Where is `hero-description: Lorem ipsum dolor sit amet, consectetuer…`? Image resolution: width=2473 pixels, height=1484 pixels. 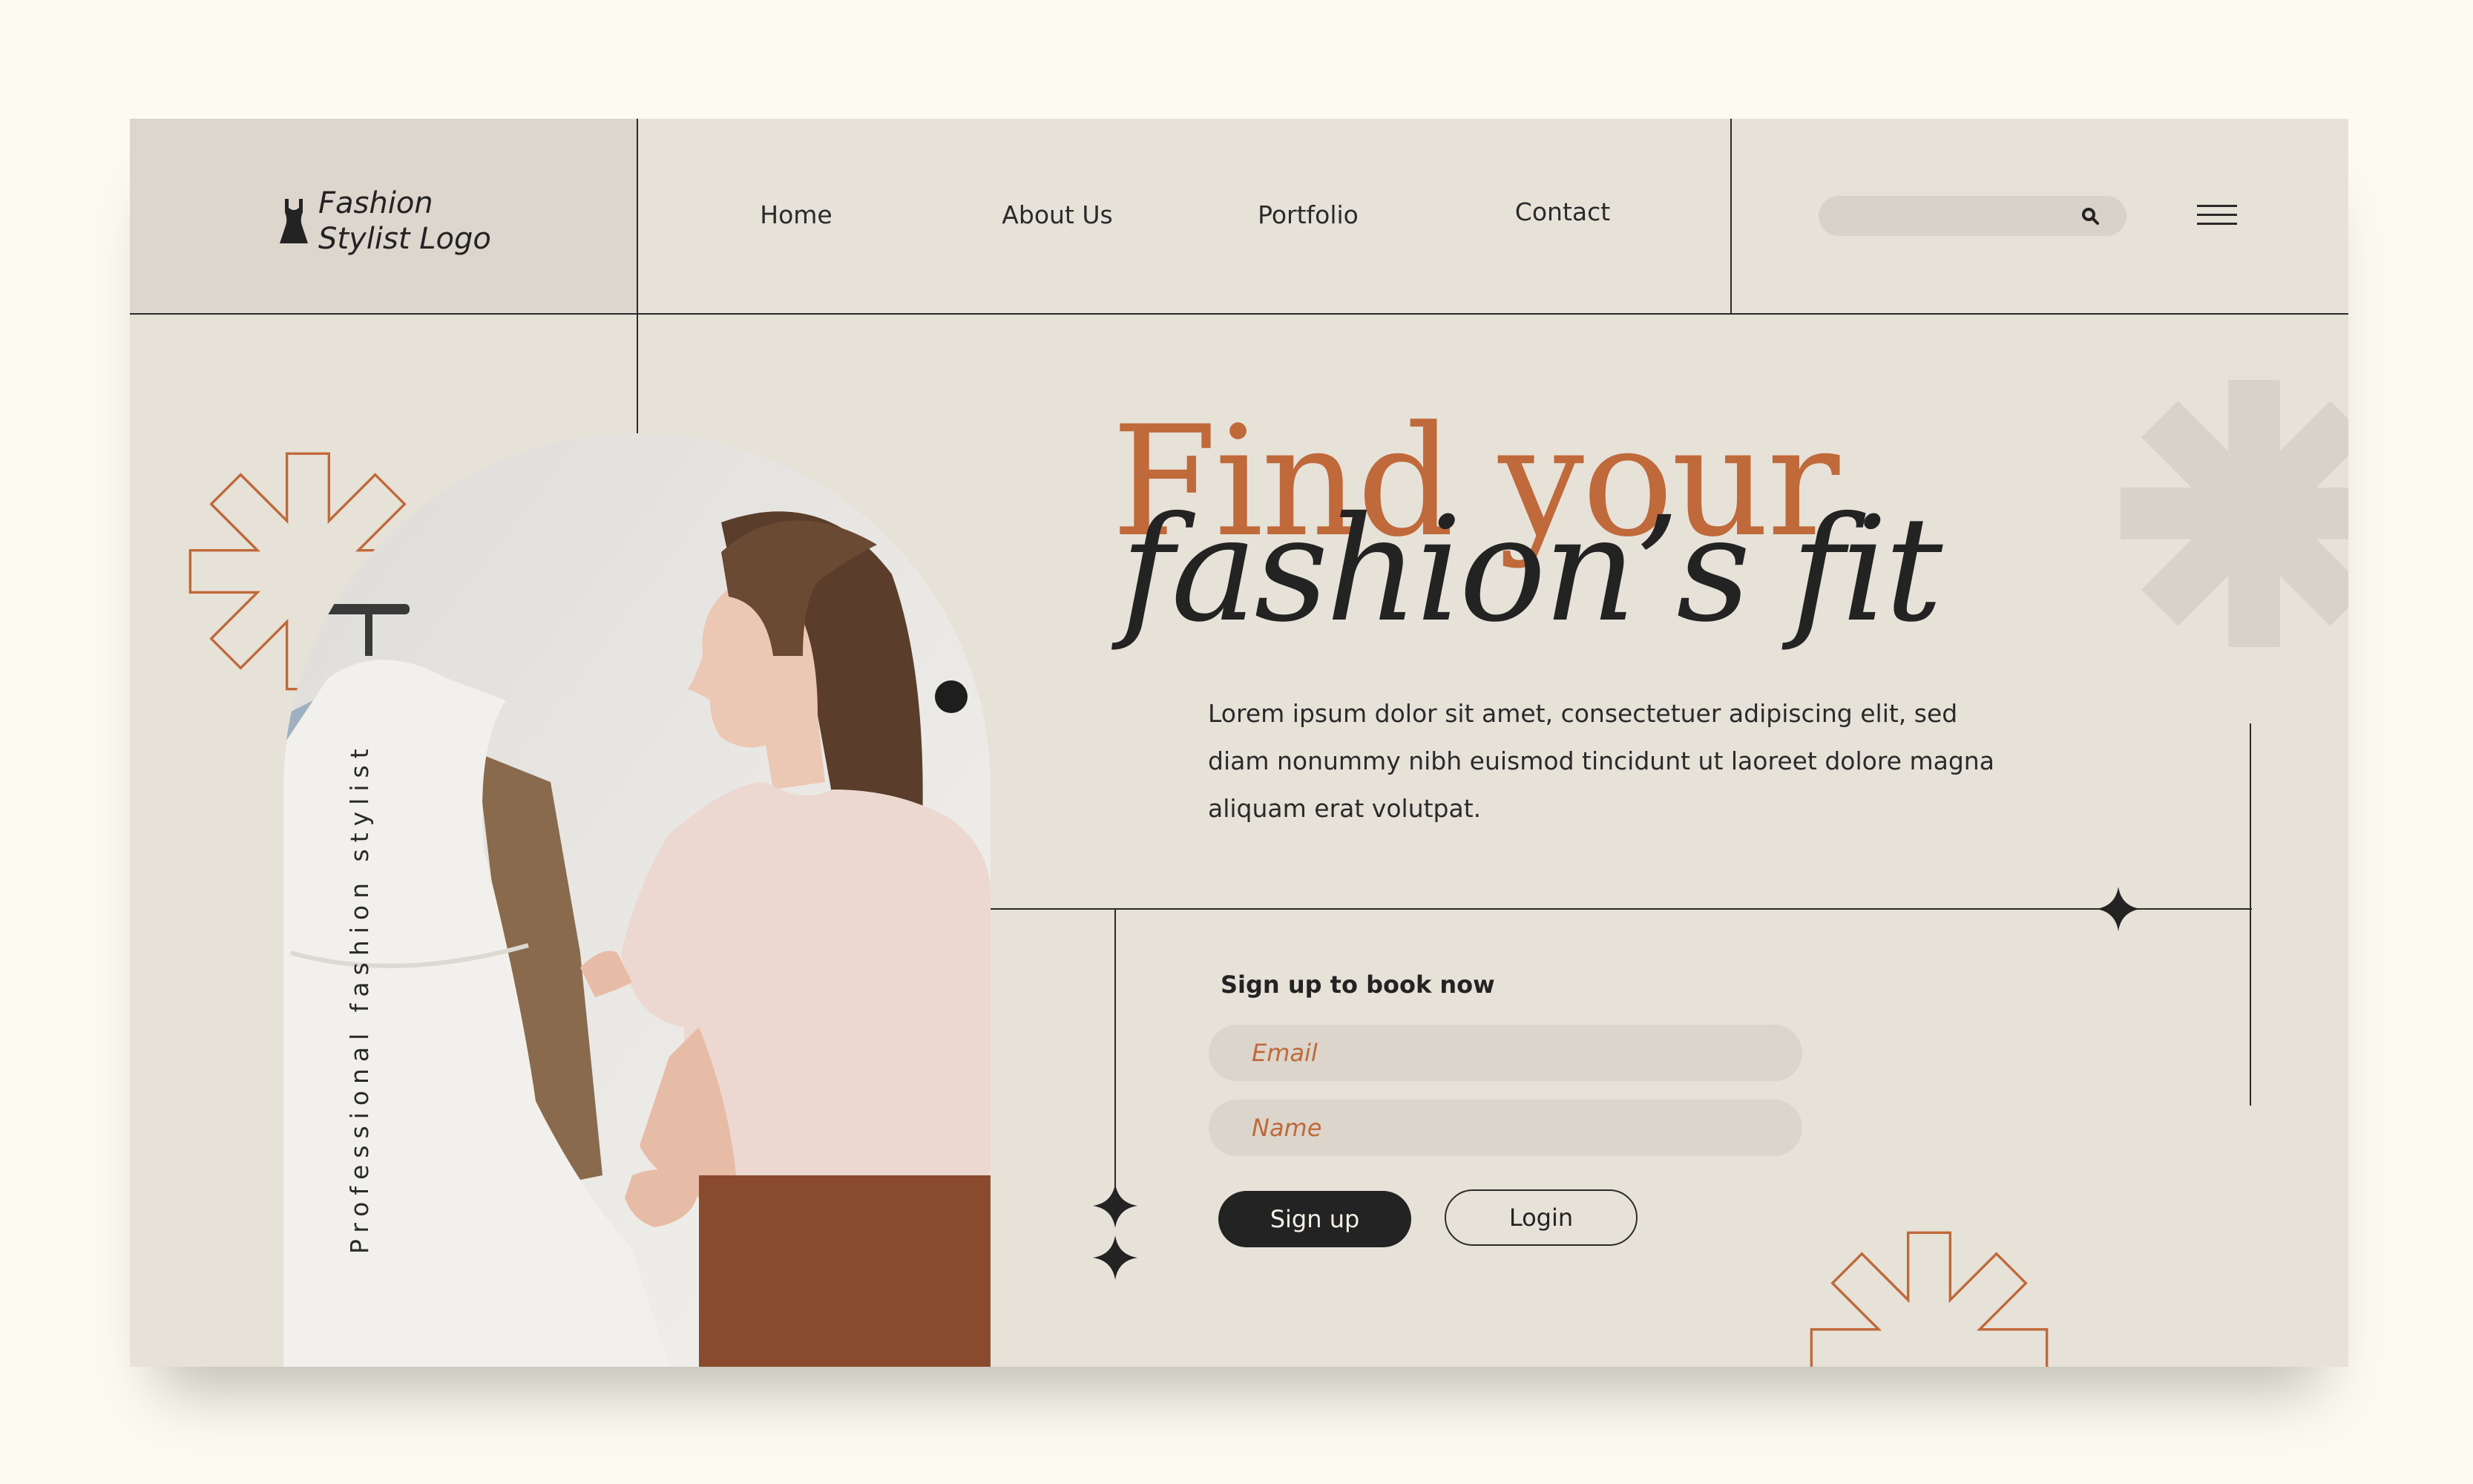 hero-description: Lorem ipsum dolor sit amet, consectetuer… is located at coordinates (1601, 761).